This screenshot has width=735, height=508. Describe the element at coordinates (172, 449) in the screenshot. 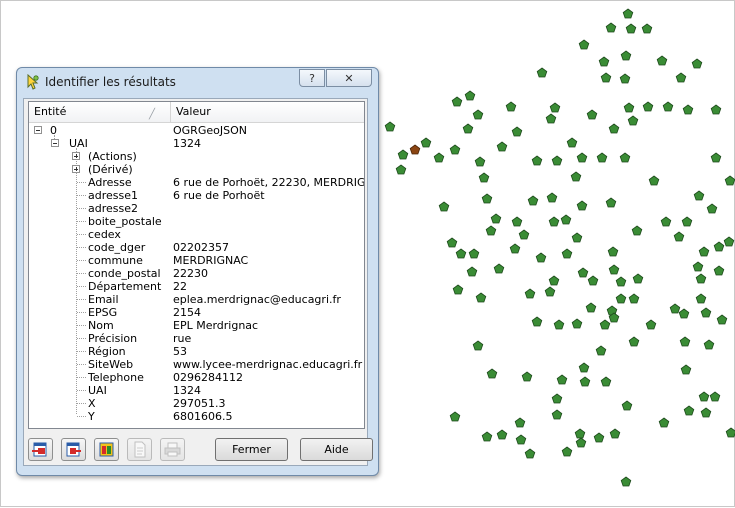

I see `print-button` at that location.